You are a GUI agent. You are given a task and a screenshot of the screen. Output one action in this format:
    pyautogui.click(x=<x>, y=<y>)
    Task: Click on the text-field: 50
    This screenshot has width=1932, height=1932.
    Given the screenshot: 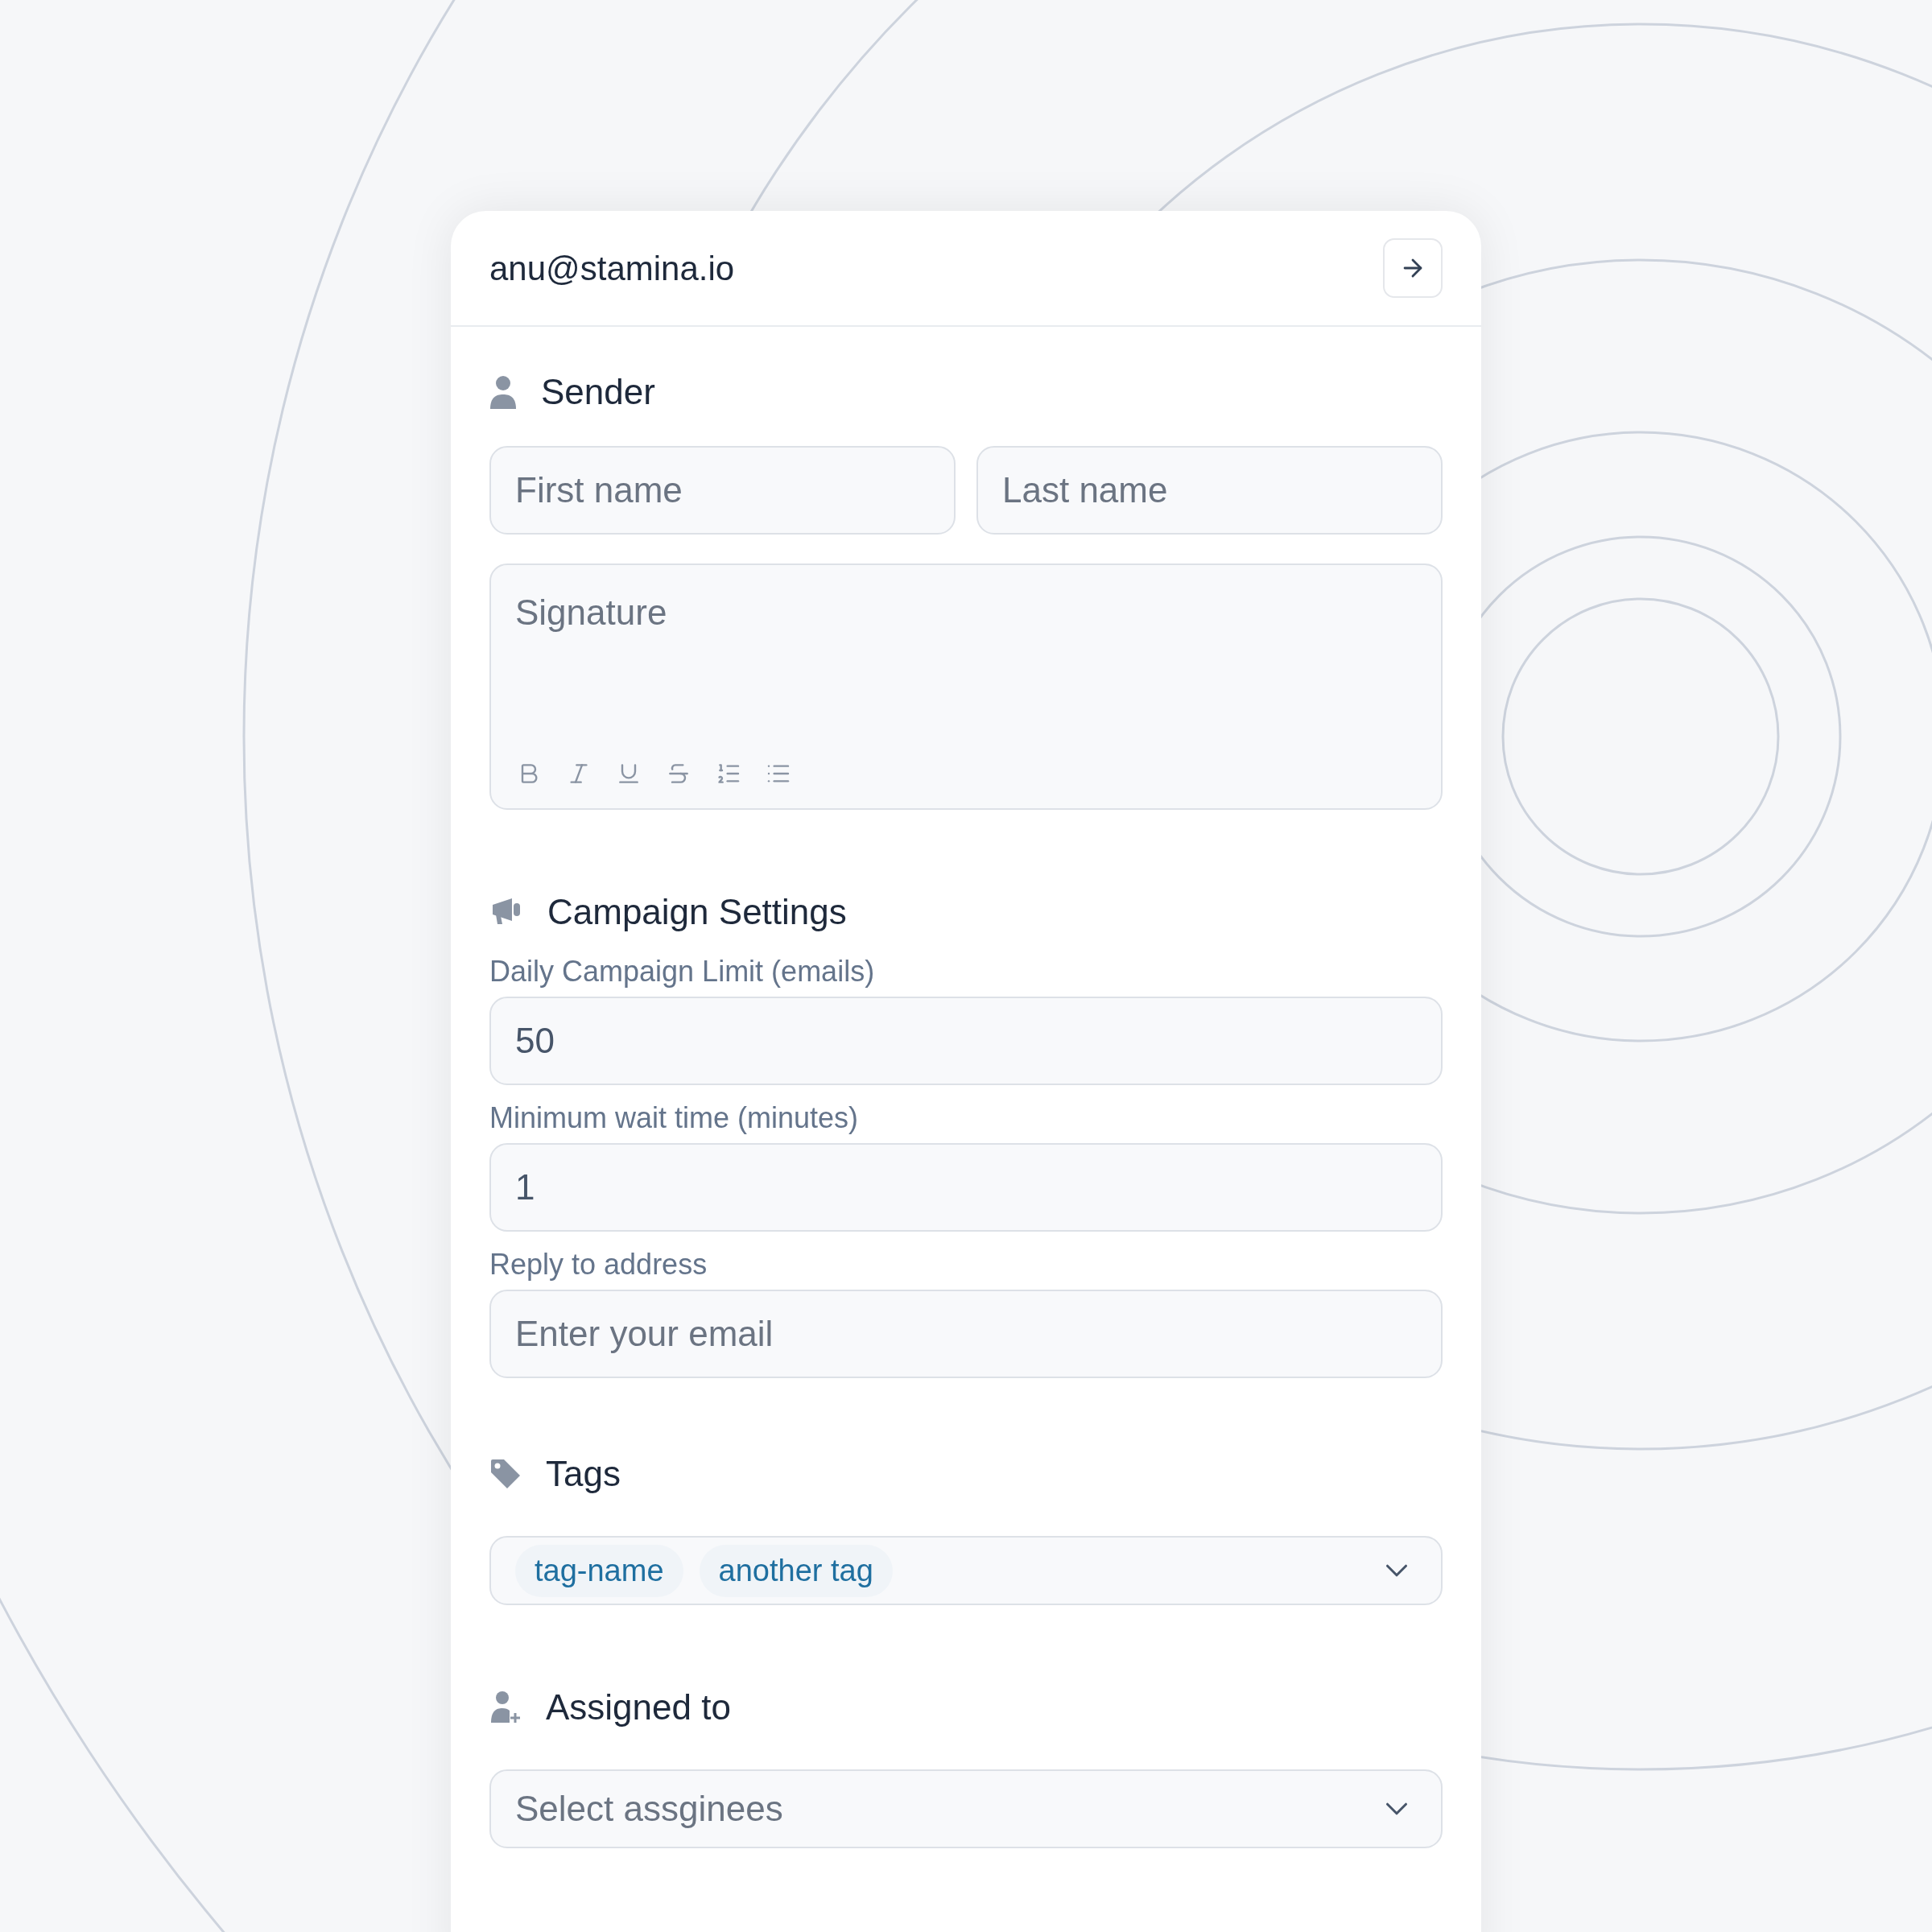 What is the action you would take?
    pyautogui.click(x=966, y=1041)
    